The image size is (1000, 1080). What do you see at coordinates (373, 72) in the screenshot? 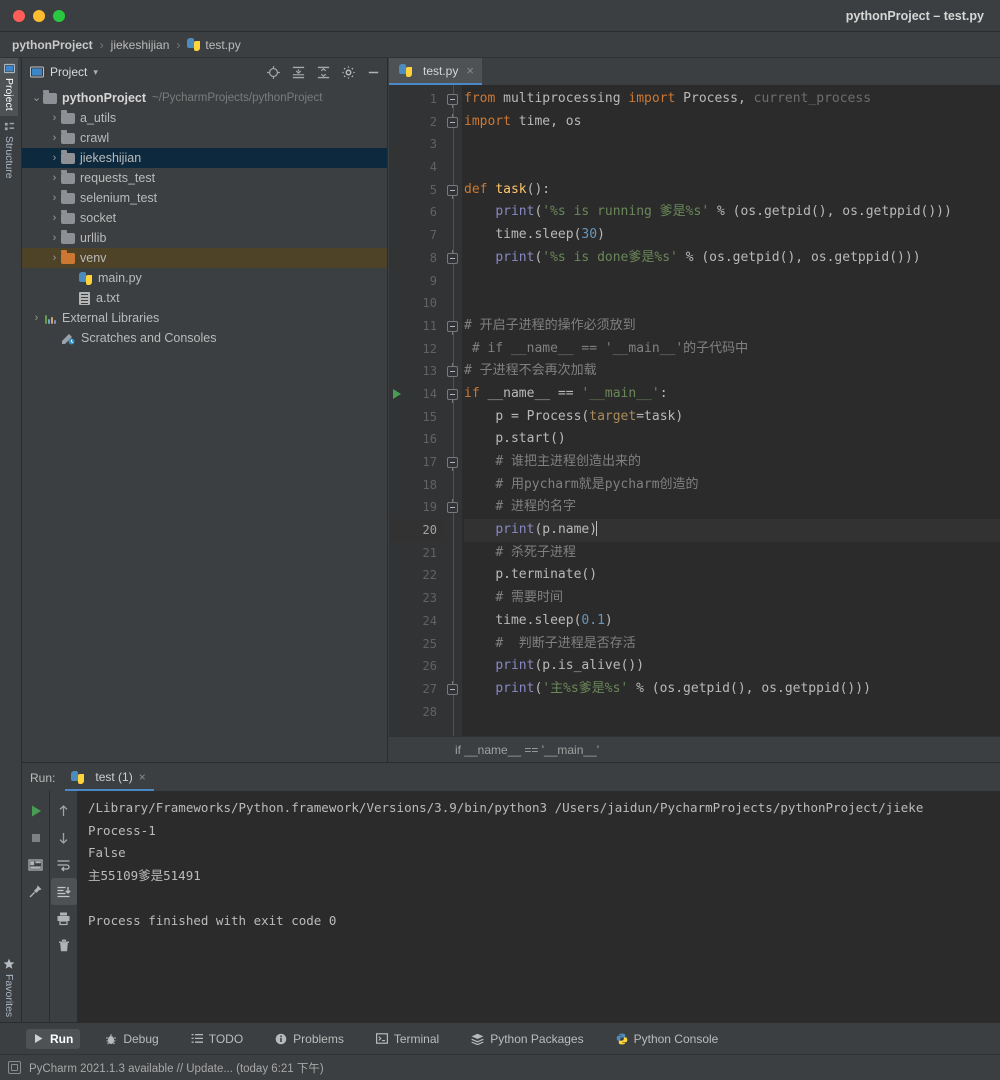
I see `hide-panel-icon` at bounding box center [373, 72].